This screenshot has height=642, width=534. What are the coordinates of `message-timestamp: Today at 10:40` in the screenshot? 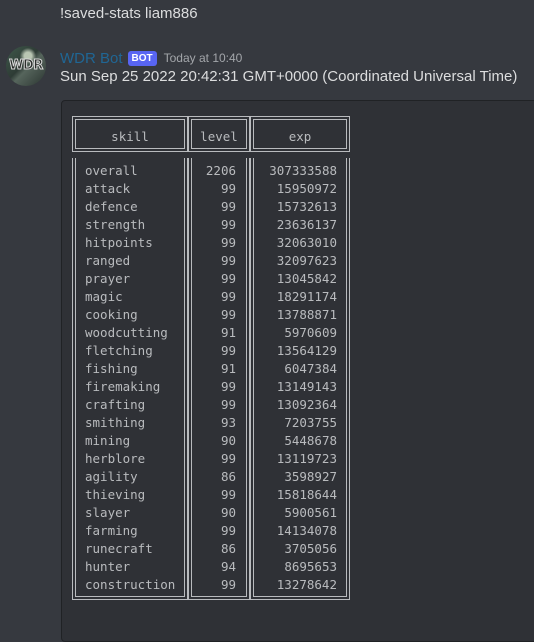 It's located at (203, 58).